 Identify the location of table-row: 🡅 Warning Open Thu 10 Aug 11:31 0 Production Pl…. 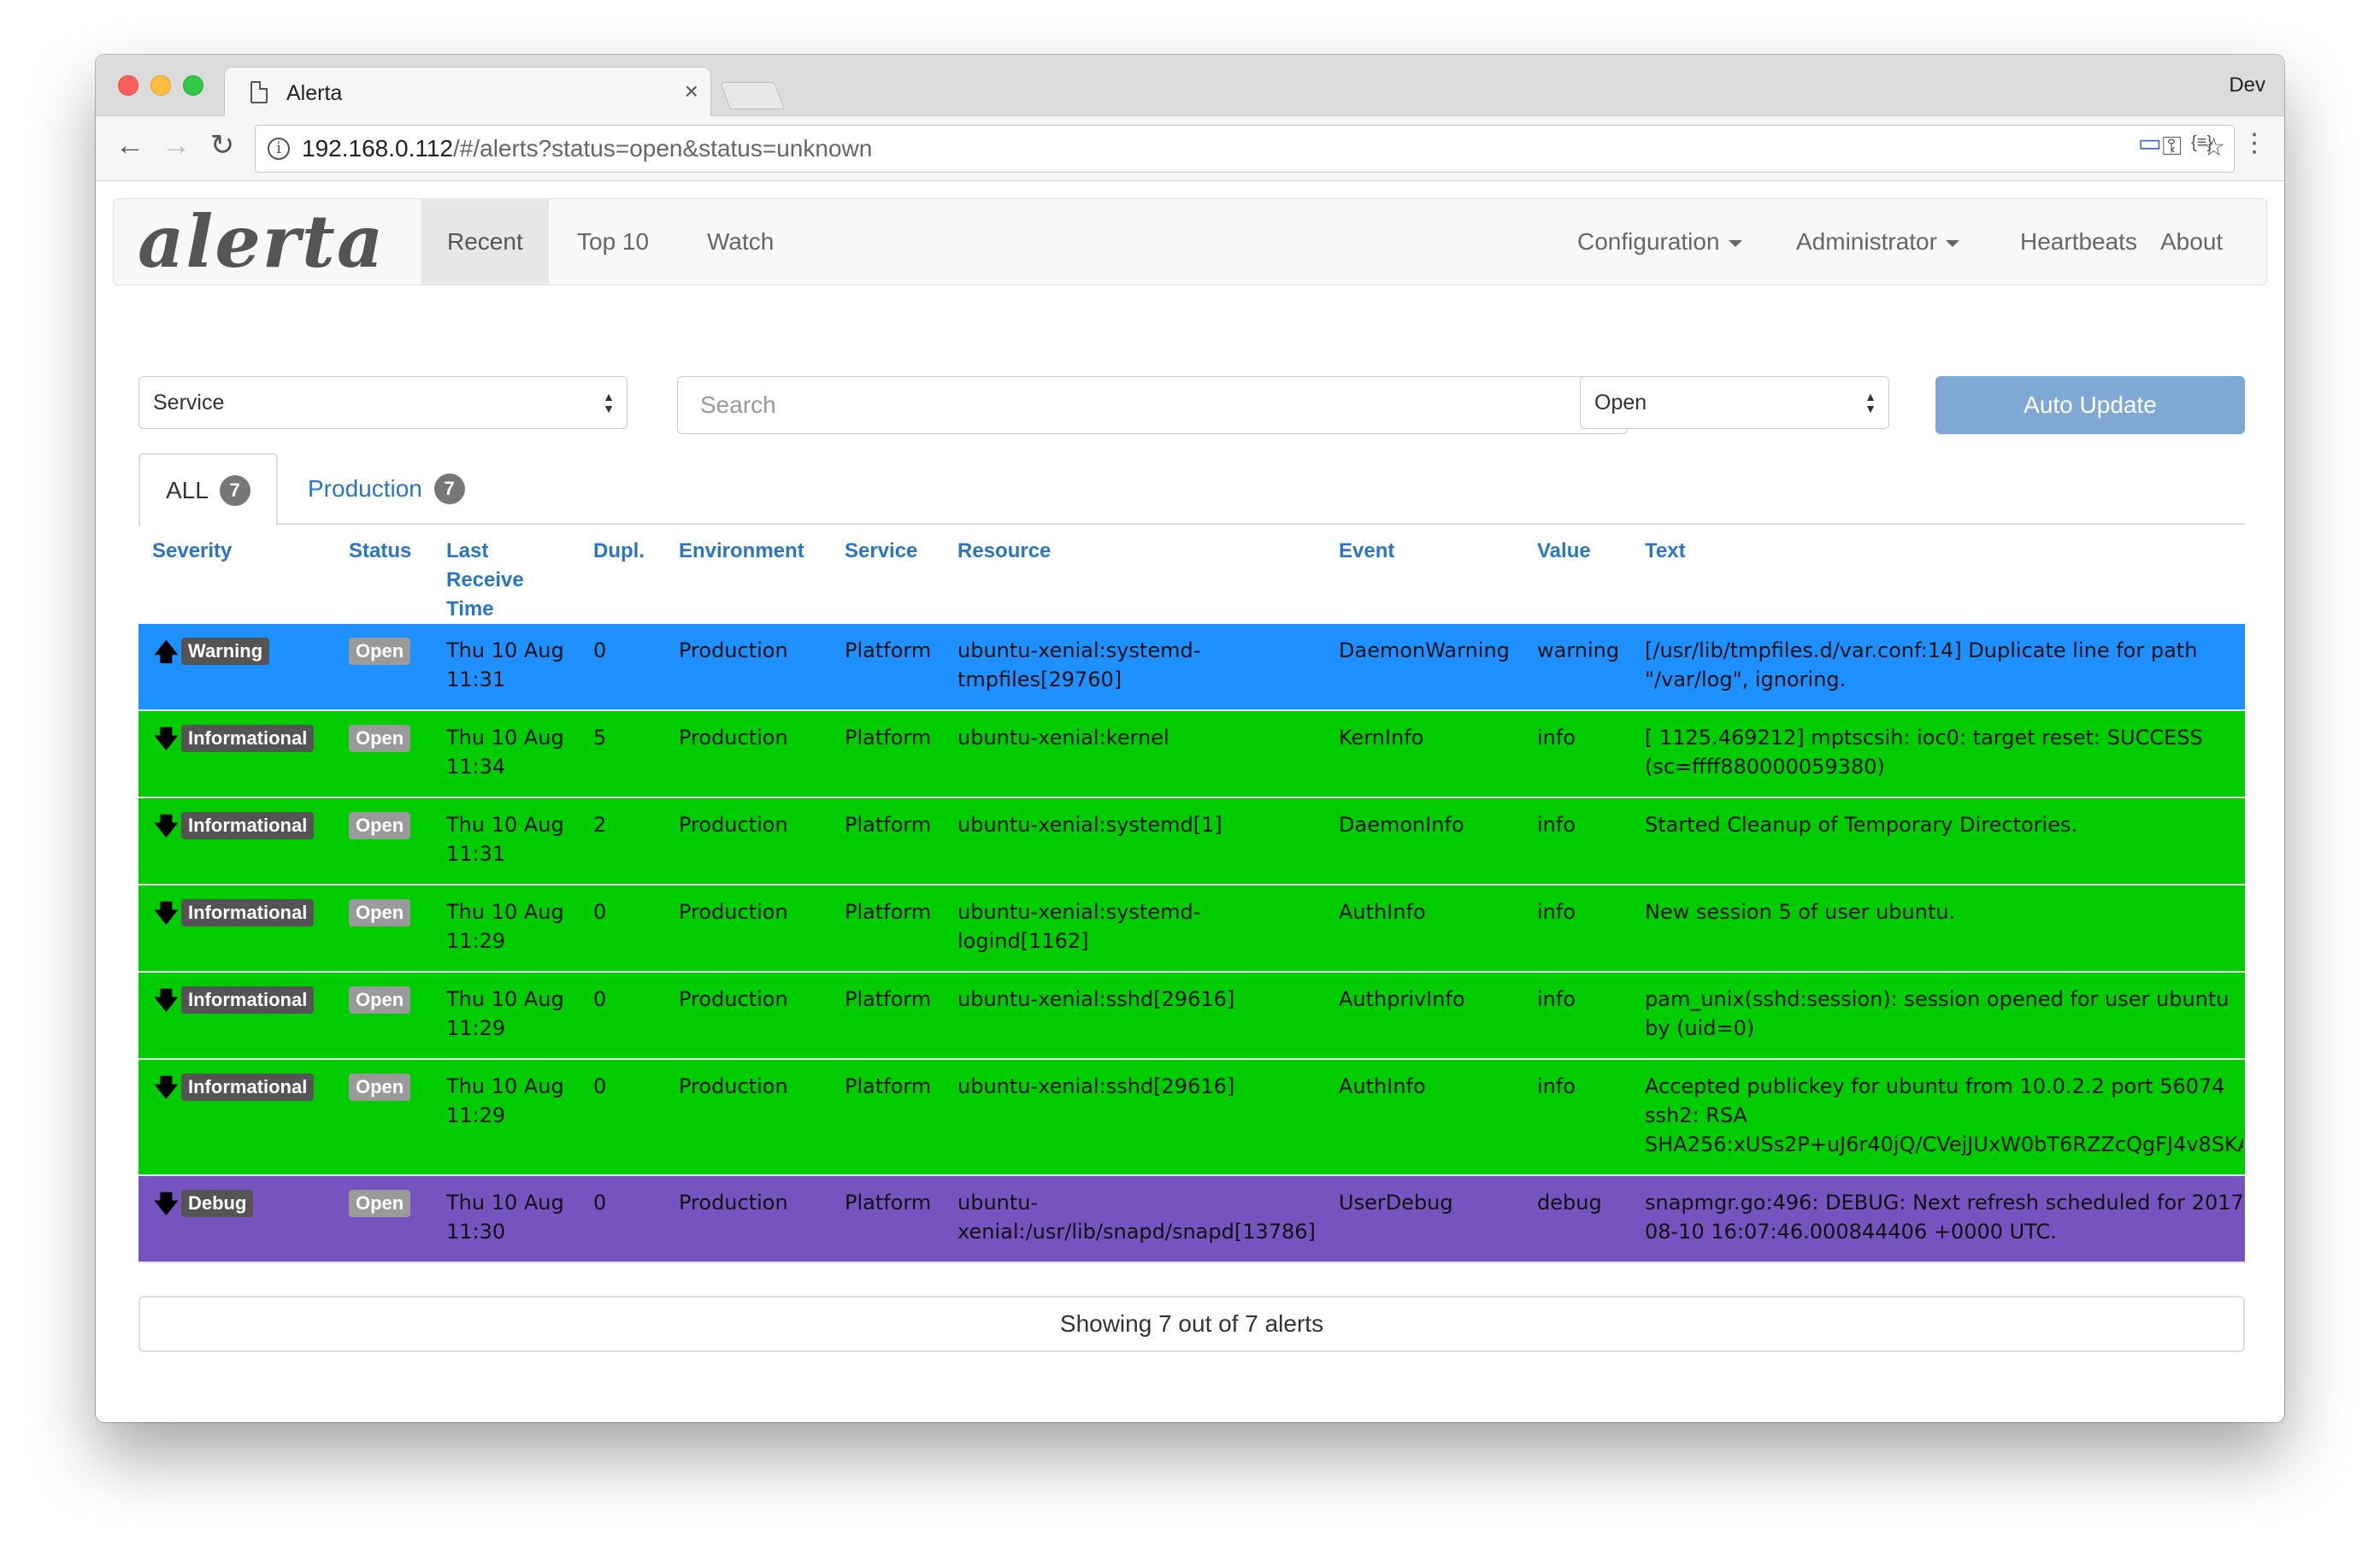
(1192, 667).